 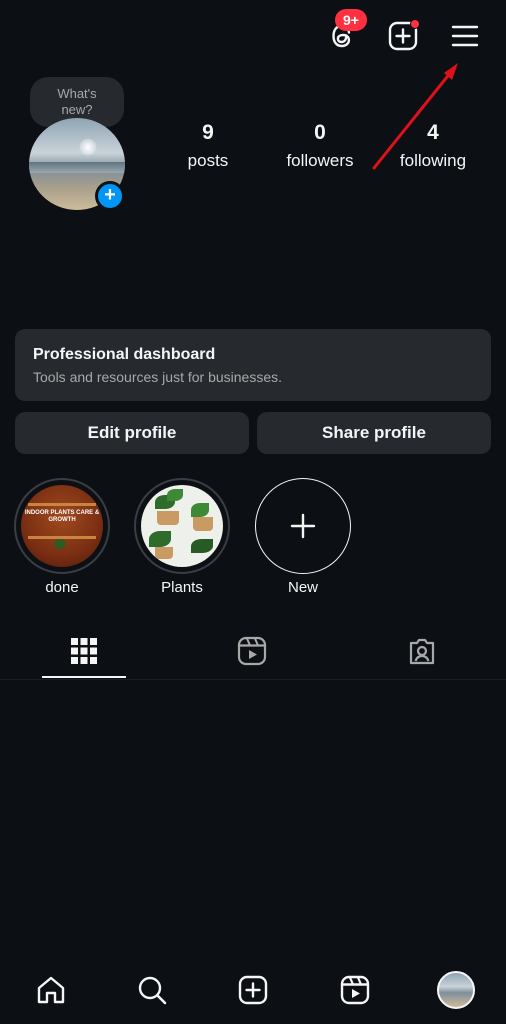 I want to click on tagged-icon, so click(x=422, y=651).